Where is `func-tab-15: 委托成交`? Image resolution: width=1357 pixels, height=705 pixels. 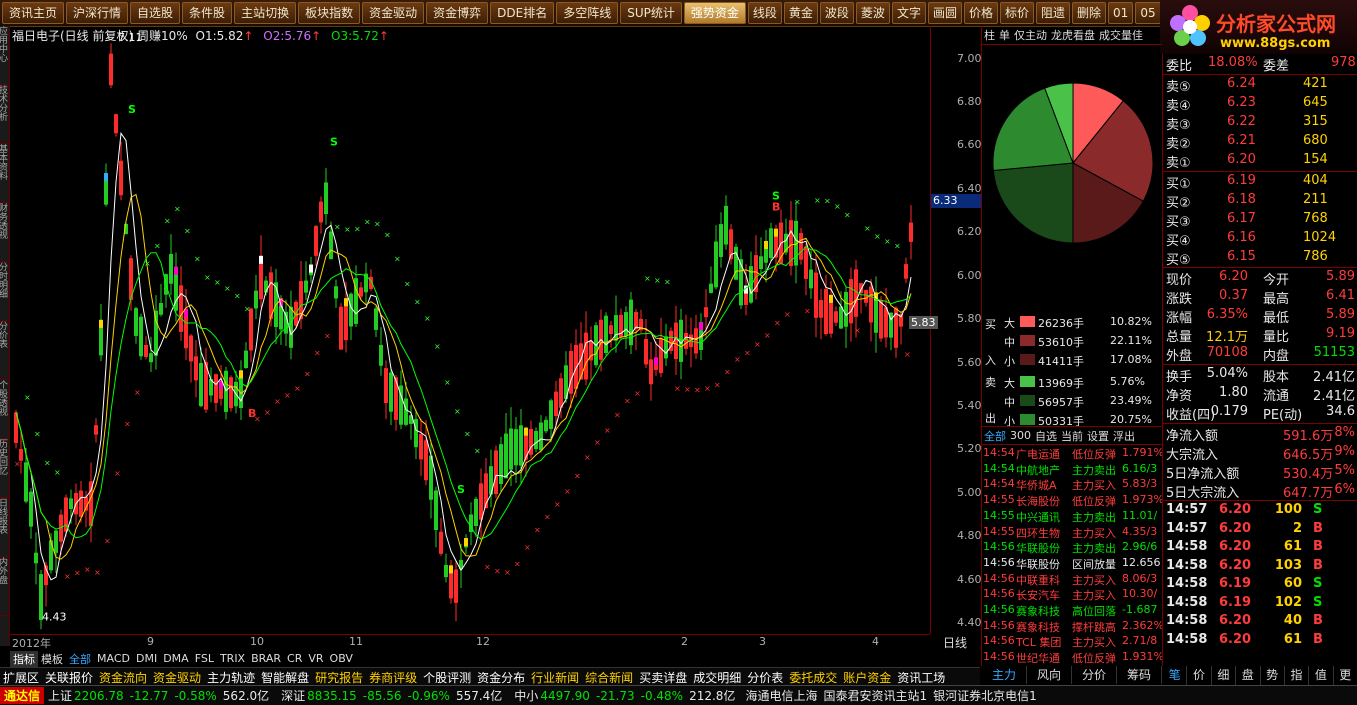
func-tab-15: 委托成交 is located at coordinates (813, 677).